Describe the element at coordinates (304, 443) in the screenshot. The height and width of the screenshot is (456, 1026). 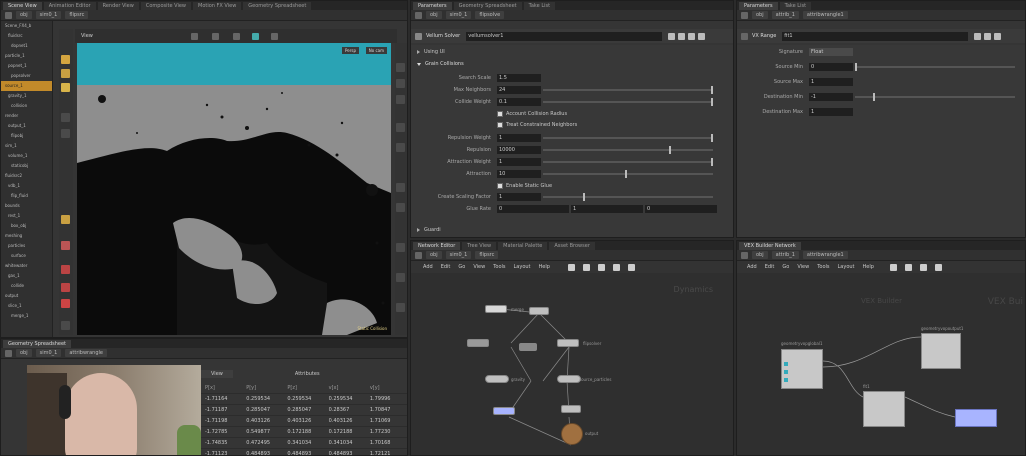
I see `table-row: -1.74835 0.472495 0.341034 0.341034 1.70168` at that location.